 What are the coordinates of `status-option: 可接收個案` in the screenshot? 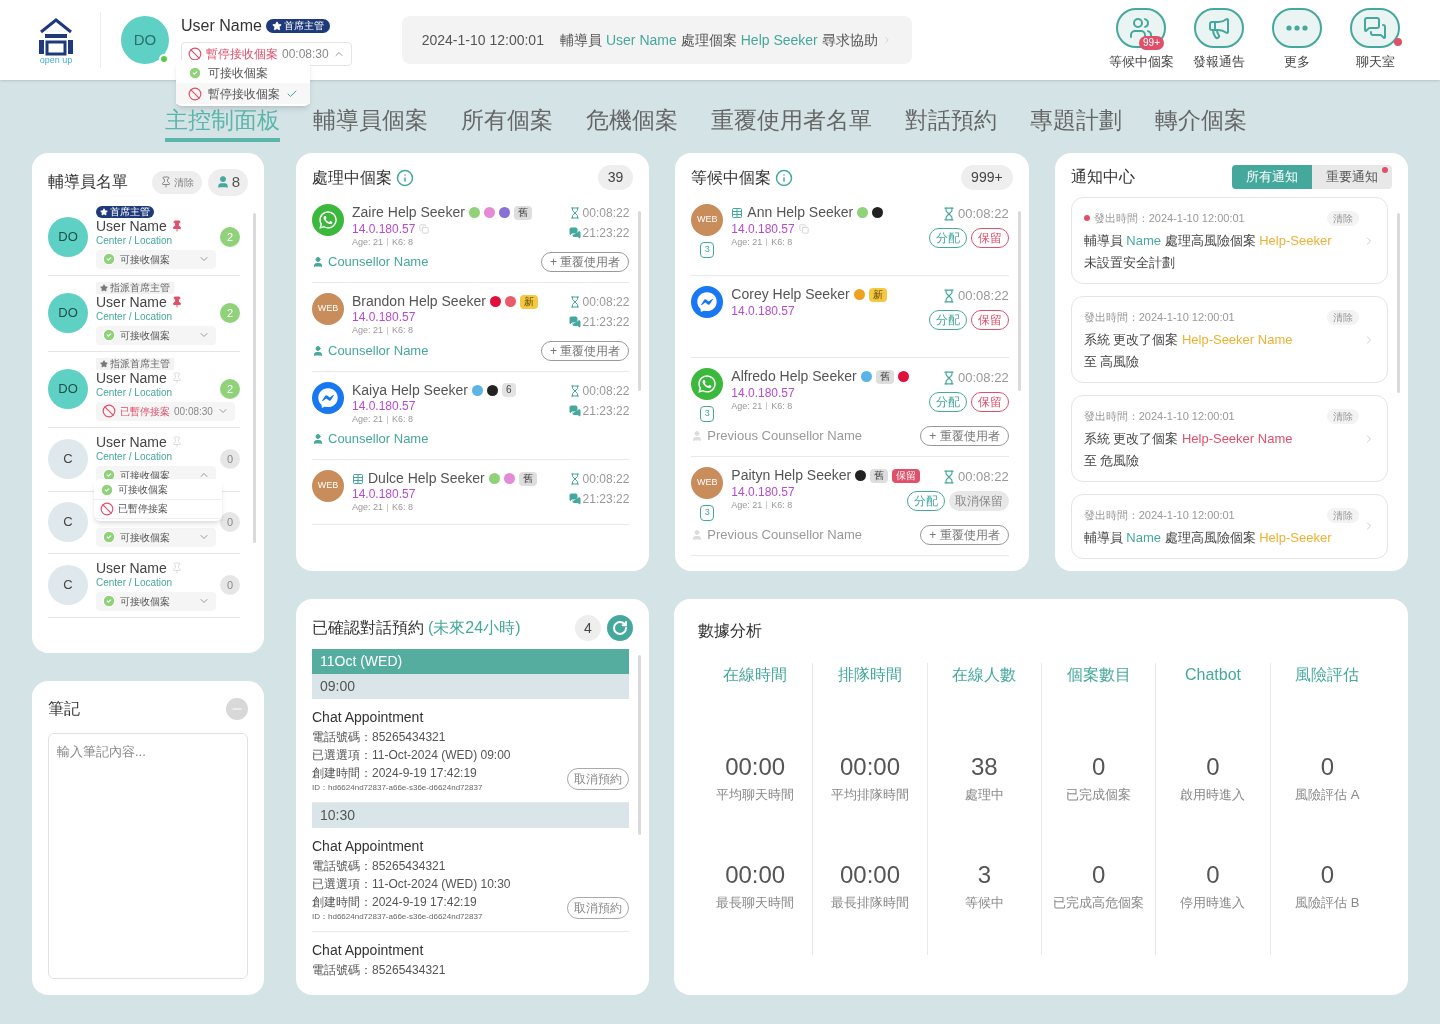 It's located at (158, 490).